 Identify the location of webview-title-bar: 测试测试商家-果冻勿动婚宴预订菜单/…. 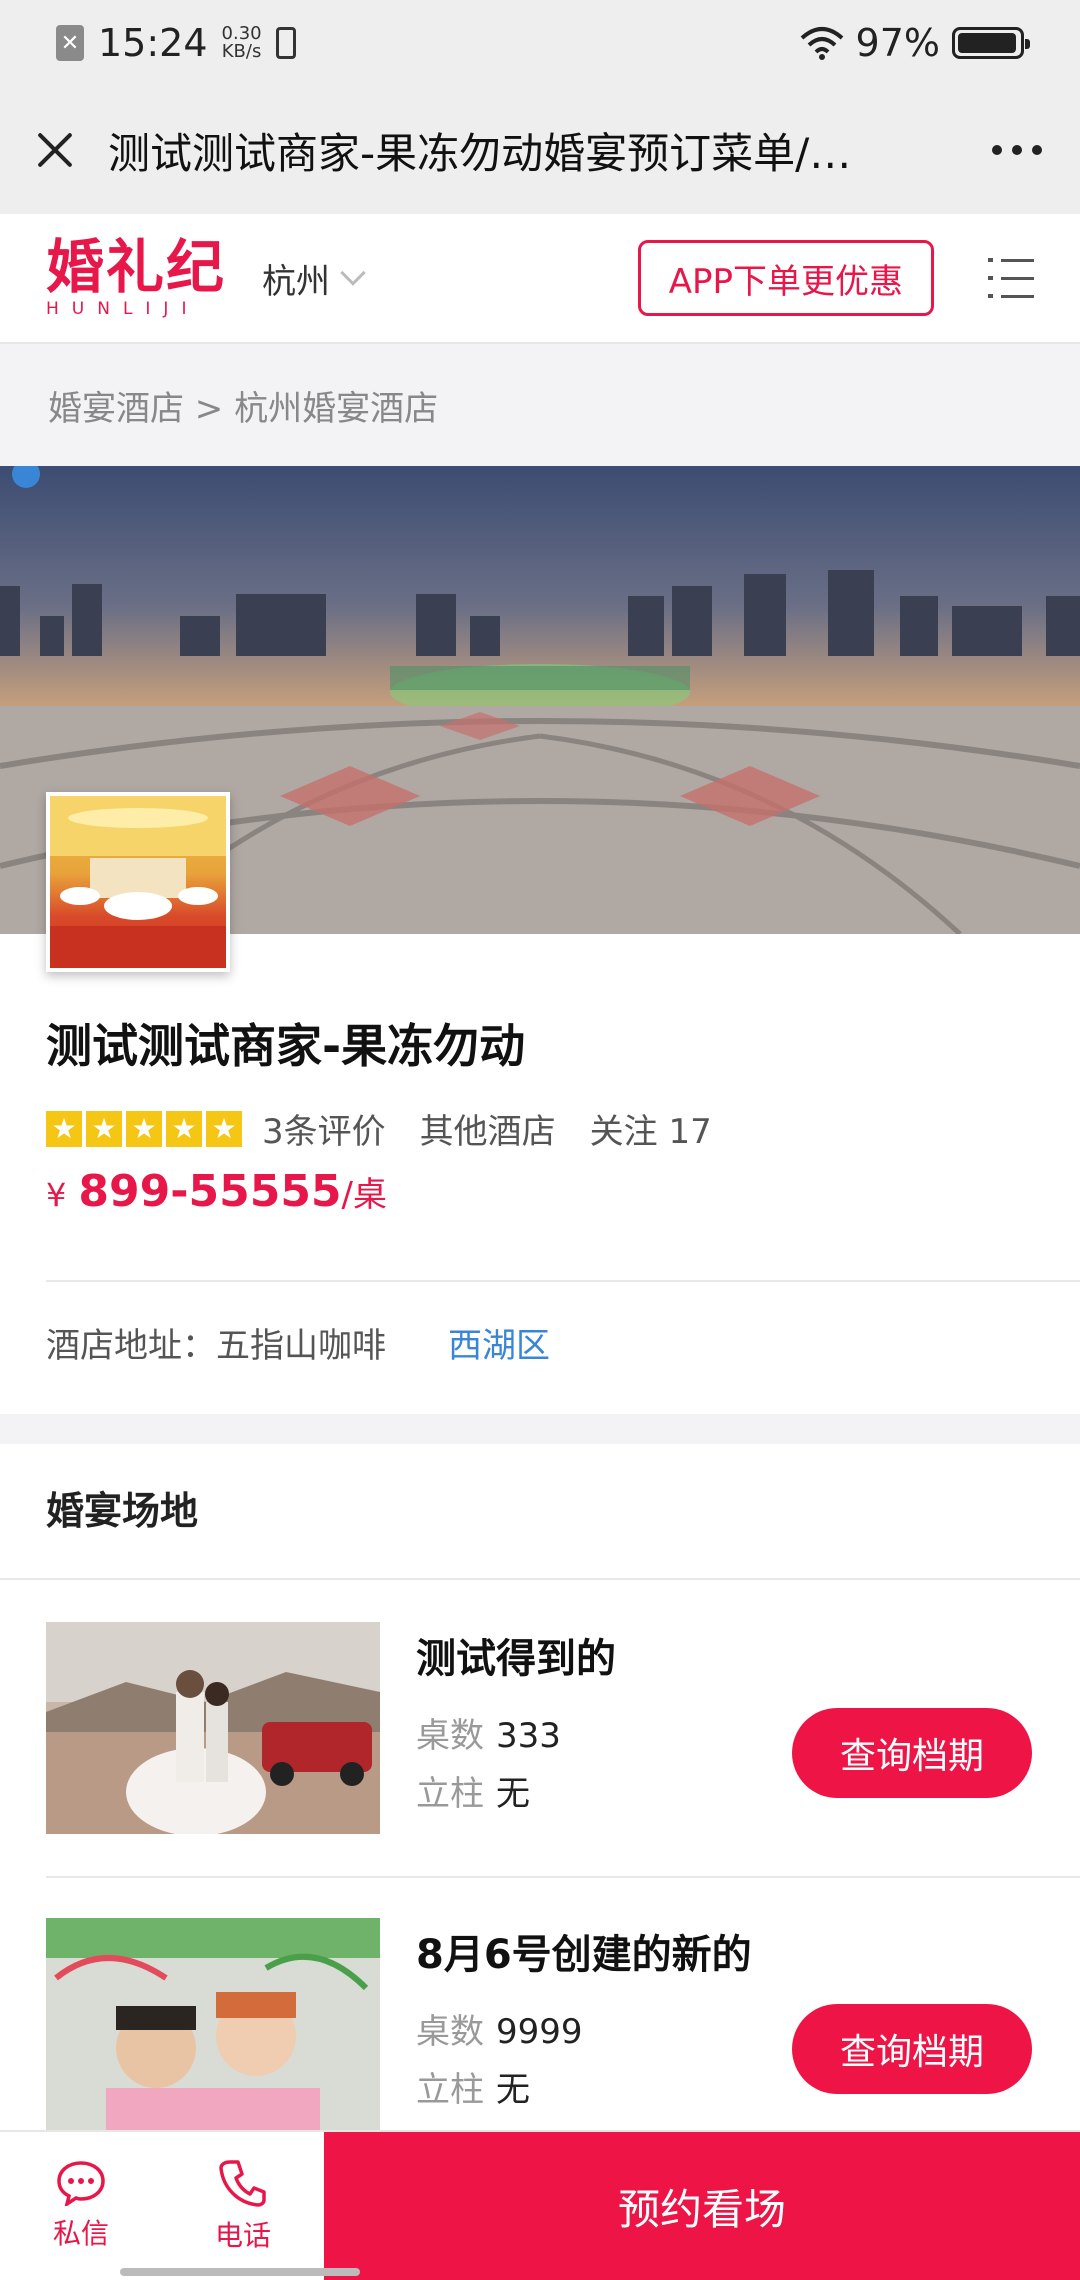
(540, 150).